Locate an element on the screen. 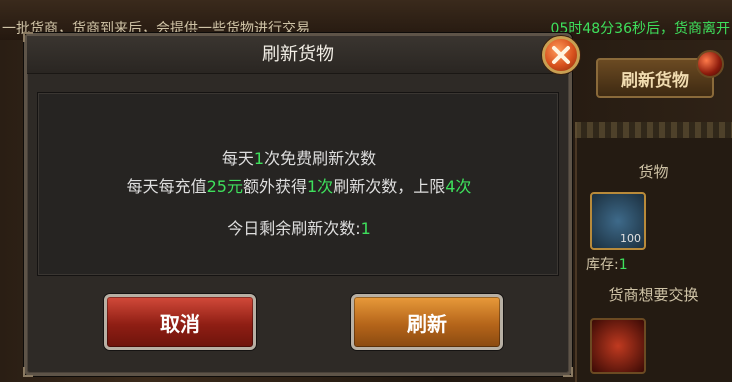 This screenshot has height=382, width=732. bonus-times: 1次 is located at coordinates (320, 186).